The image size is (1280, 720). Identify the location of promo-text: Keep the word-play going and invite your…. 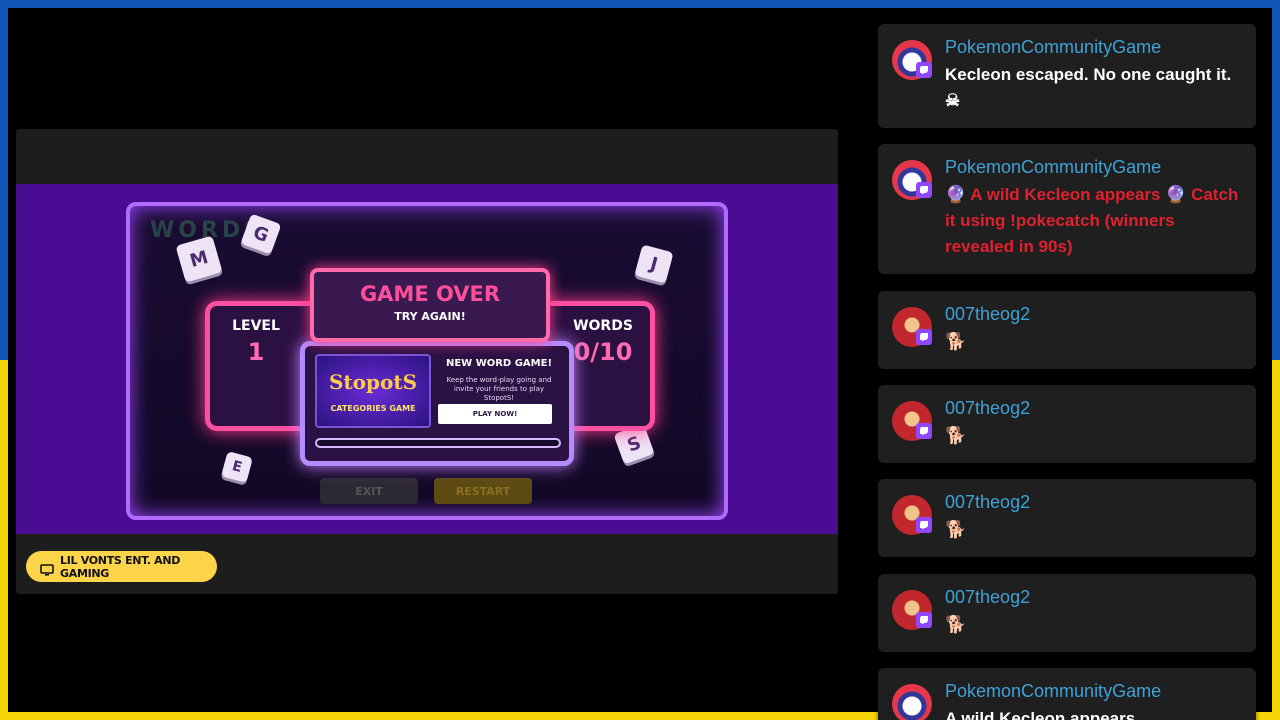
(499, 389).